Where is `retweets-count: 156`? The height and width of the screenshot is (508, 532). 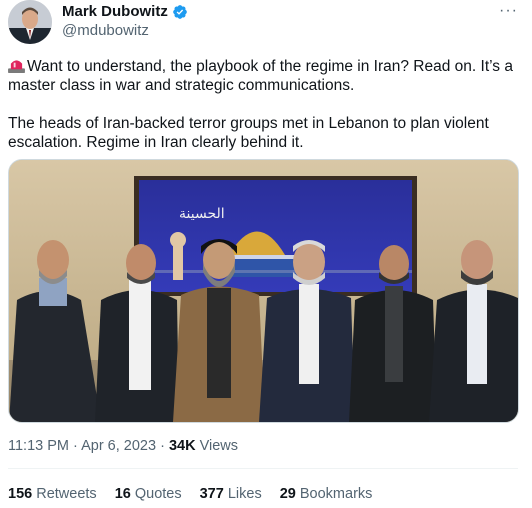
retweets-count: 156 is located at coordinates (20, 494).